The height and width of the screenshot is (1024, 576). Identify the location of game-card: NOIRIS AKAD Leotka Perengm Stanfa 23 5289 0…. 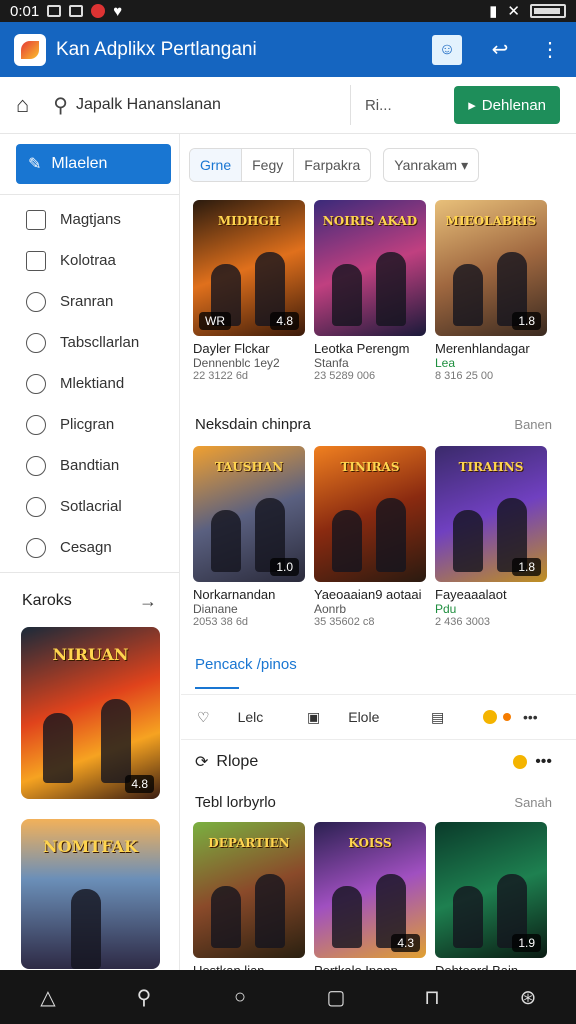
(370, 291).